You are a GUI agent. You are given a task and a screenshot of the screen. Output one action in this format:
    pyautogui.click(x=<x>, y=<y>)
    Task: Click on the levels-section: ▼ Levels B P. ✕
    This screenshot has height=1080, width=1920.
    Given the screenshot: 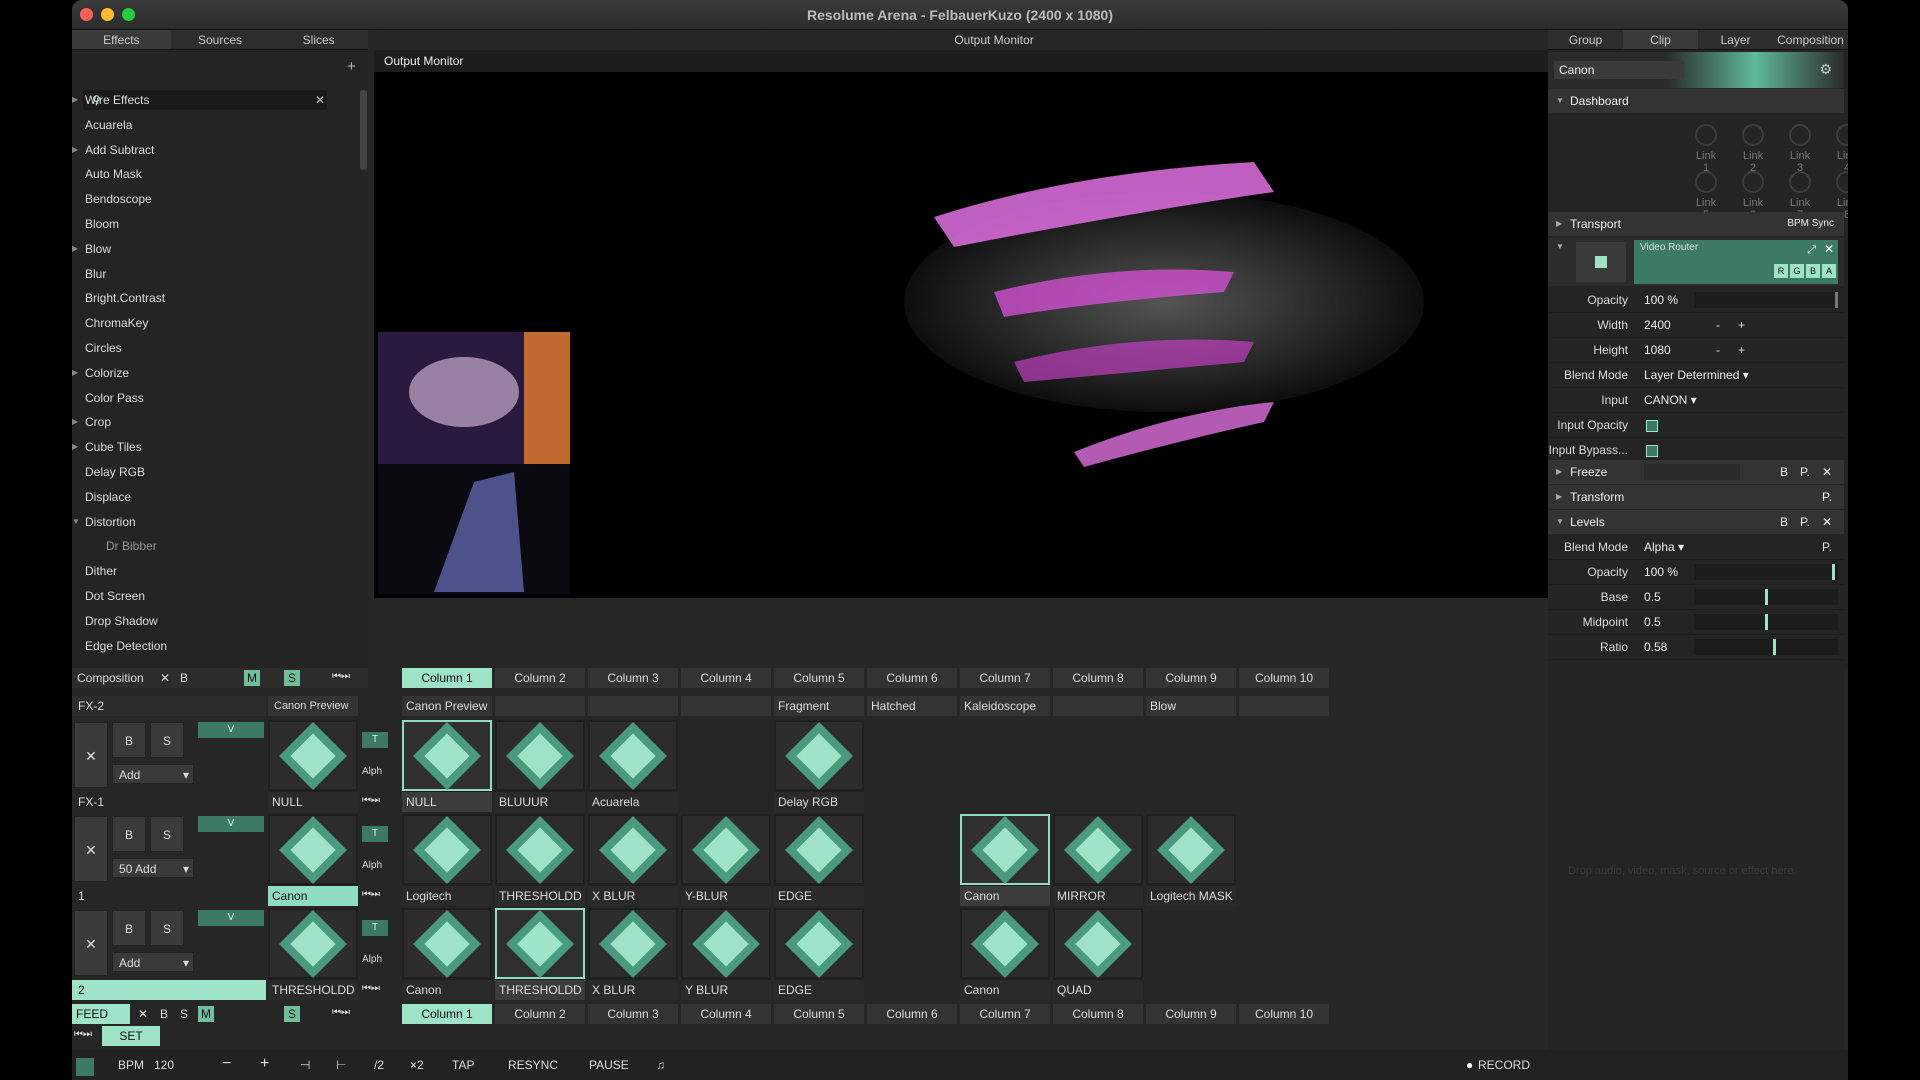 What is the action you would take?
    pyautogui.click(x=1696, y=522)
    